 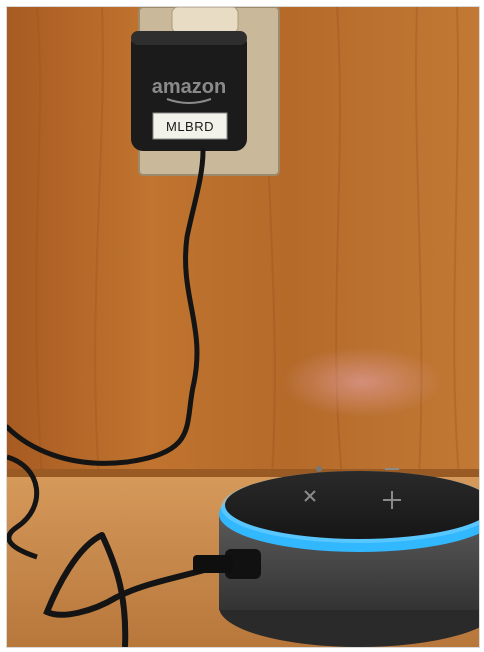 What do you see at coordinates (362, 382) in the screenshot?
I see `light-reflection` at bounding box center [362, 382].